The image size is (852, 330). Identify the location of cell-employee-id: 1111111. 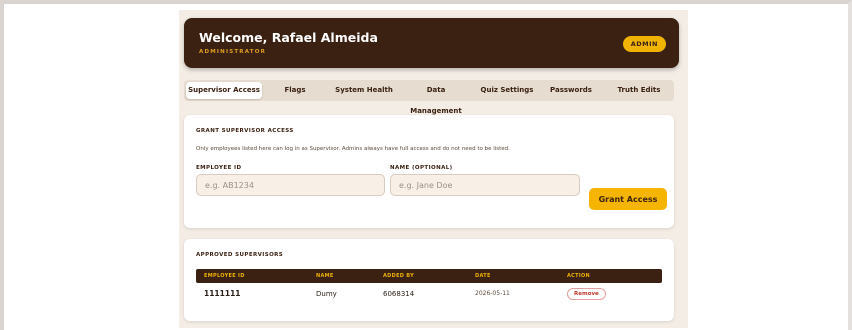
(222, 293).